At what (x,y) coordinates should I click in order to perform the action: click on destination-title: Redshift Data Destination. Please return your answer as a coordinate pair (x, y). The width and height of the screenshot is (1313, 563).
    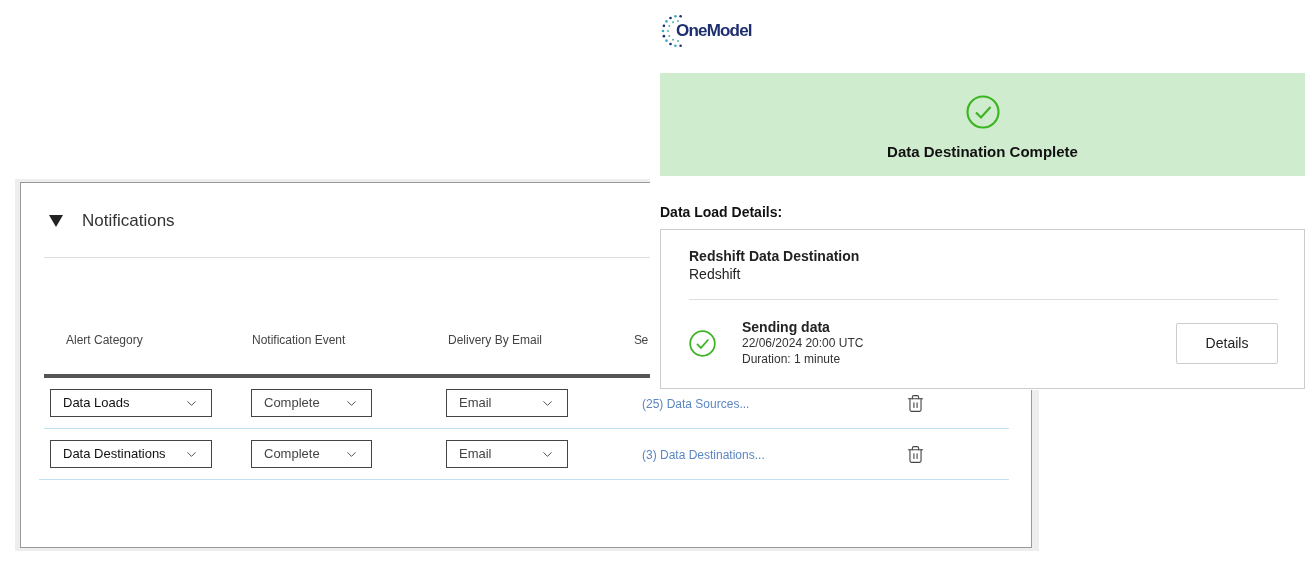
    Looking at the image, I should click on (775, 256).